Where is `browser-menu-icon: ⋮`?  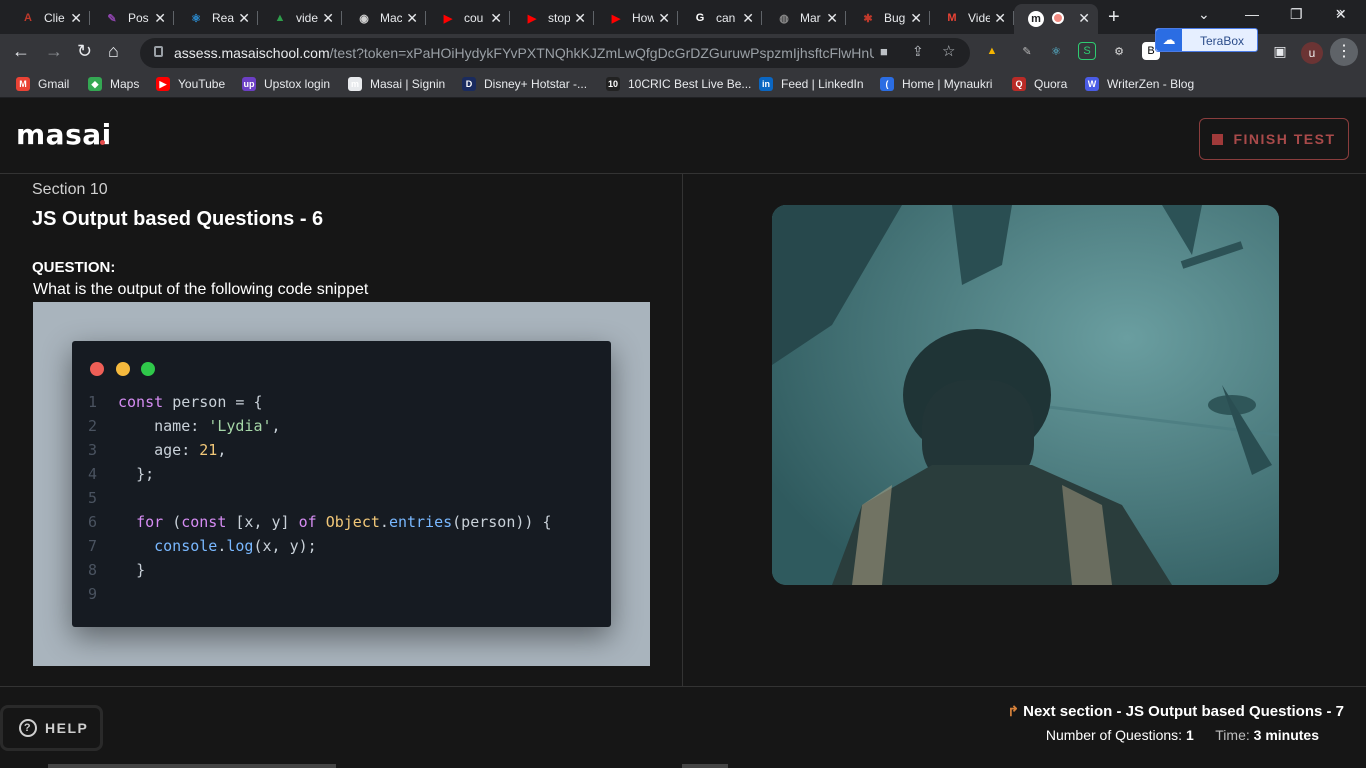
browser-menu-icon: ⋮ is located at coordinates (1344, 52).